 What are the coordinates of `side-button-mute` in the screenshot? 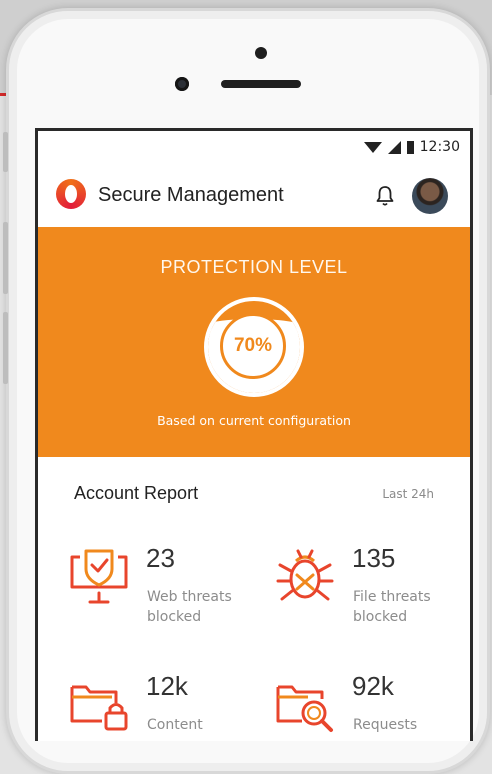 It's located at (5, 152).